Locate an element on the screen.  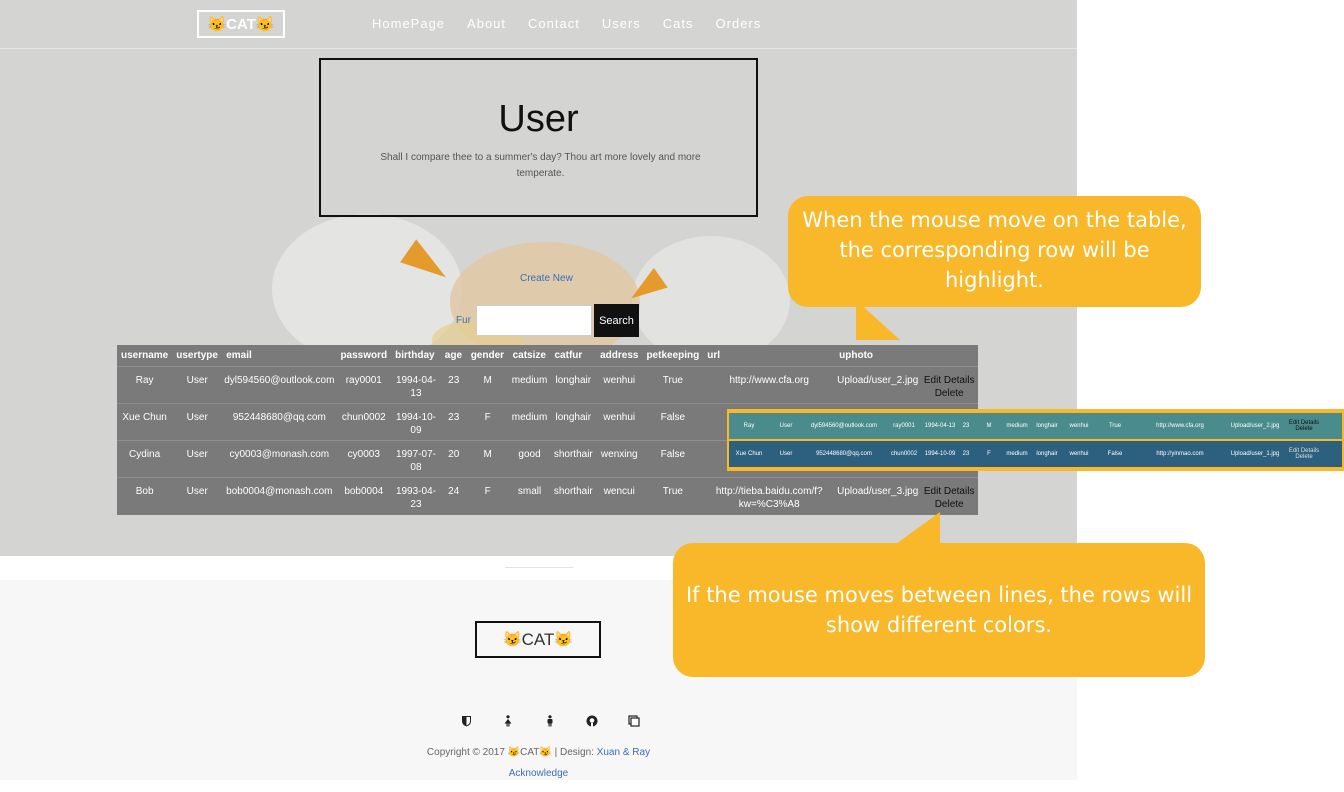
nav-divider is located at coordinates (538, 48).